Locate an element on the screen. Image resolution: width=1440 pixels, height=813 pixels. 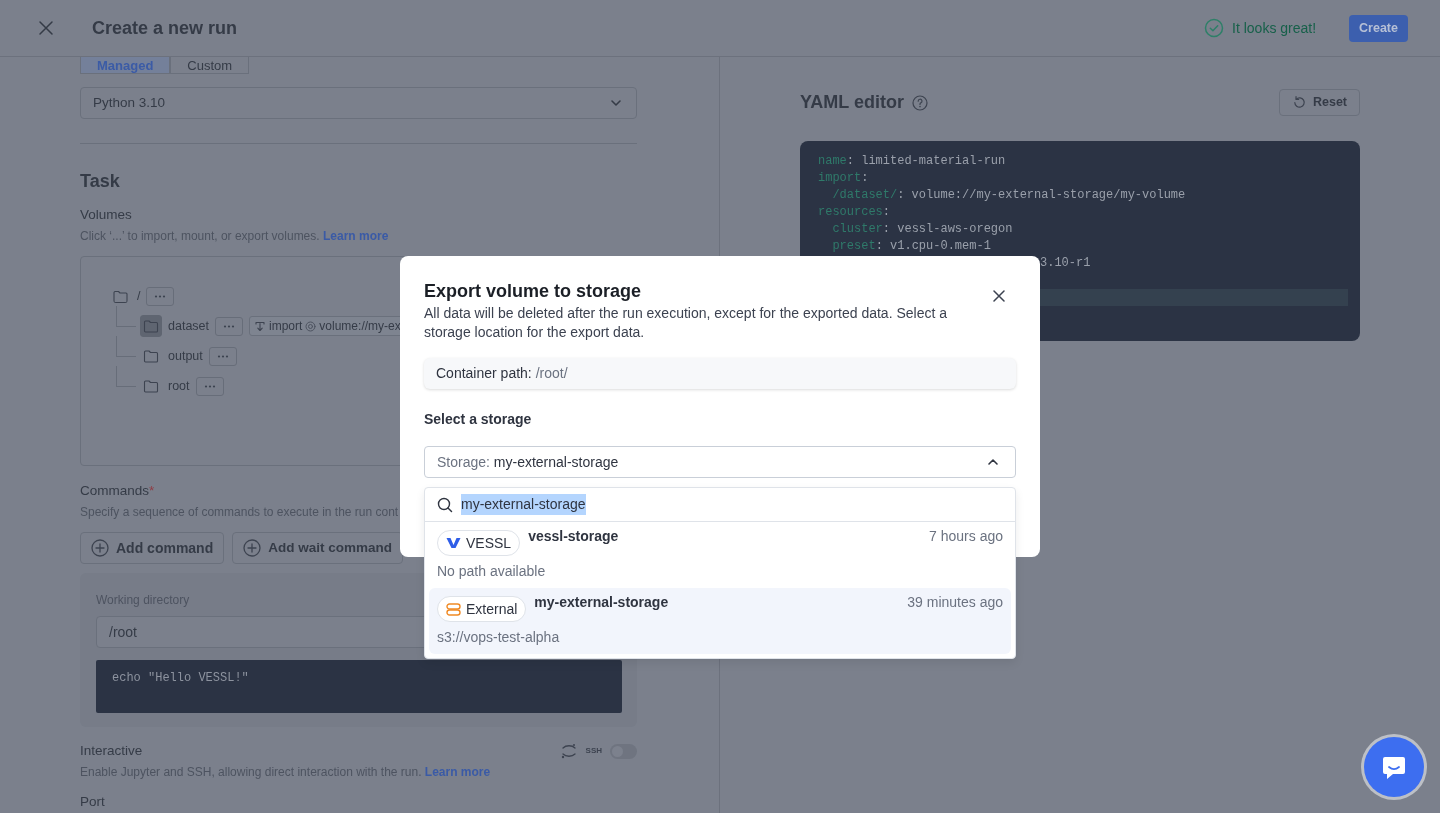
code-line: import: is located at coordinates (844, 178).